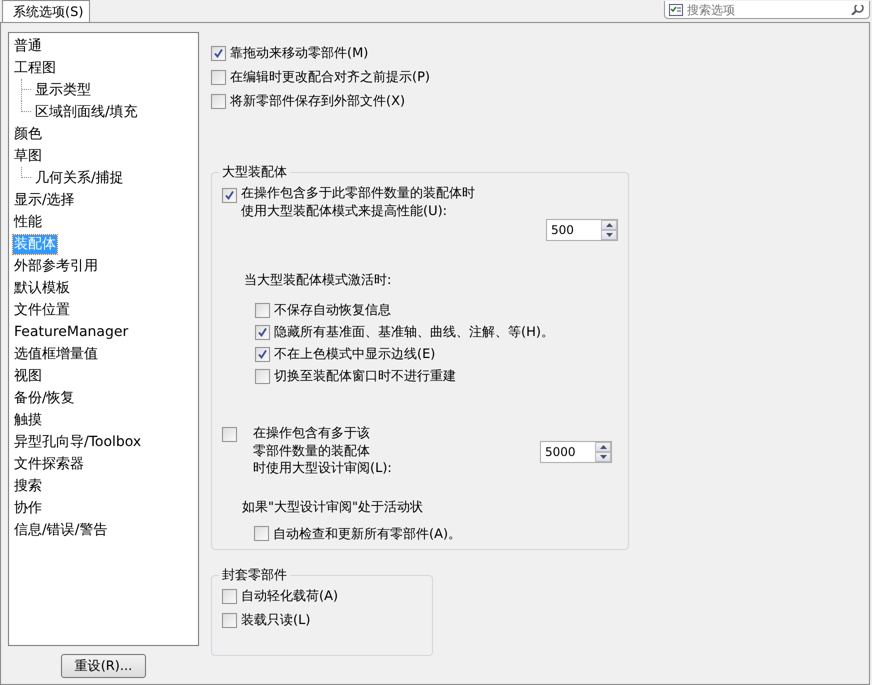  Describe the element at coordinates (582, 230) in the screenshot. I see `number-spinner: 500` at that location.